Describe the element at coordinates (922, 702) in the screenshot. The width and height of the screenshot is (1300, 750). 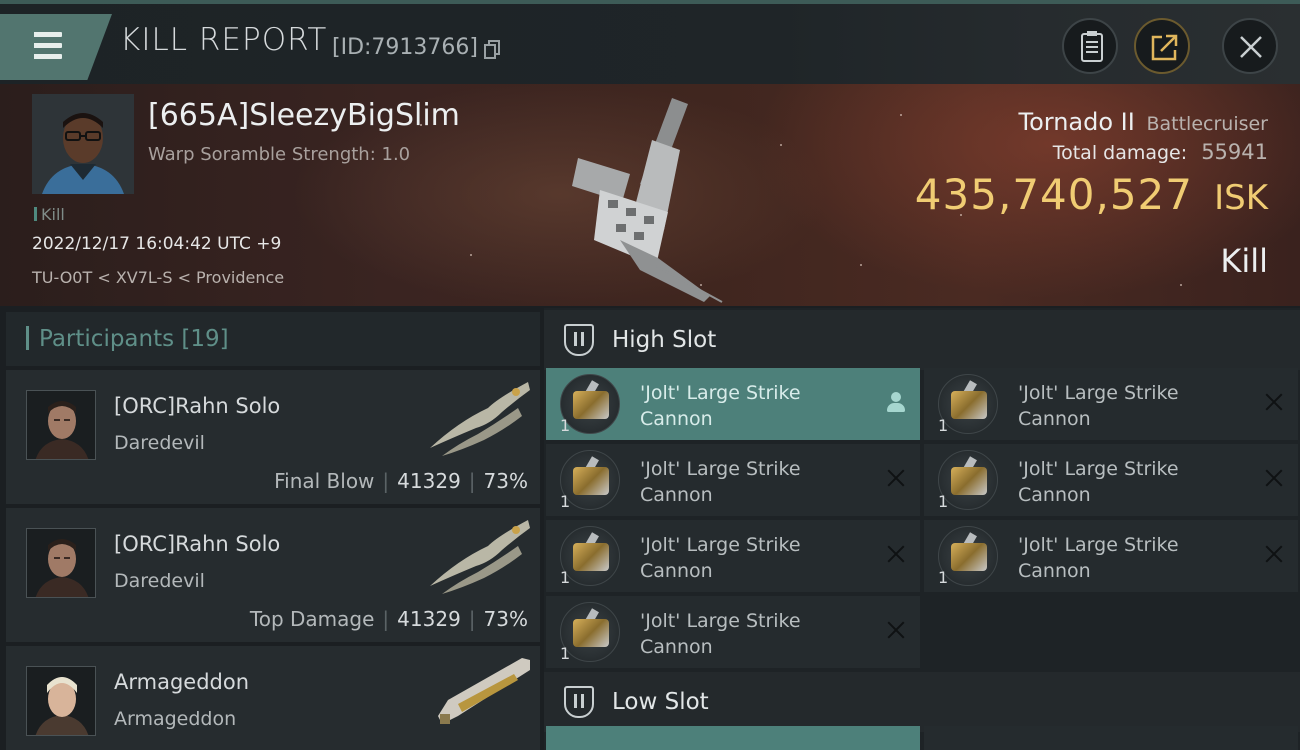
I see `low-slot-header: Low Slot` at that location.